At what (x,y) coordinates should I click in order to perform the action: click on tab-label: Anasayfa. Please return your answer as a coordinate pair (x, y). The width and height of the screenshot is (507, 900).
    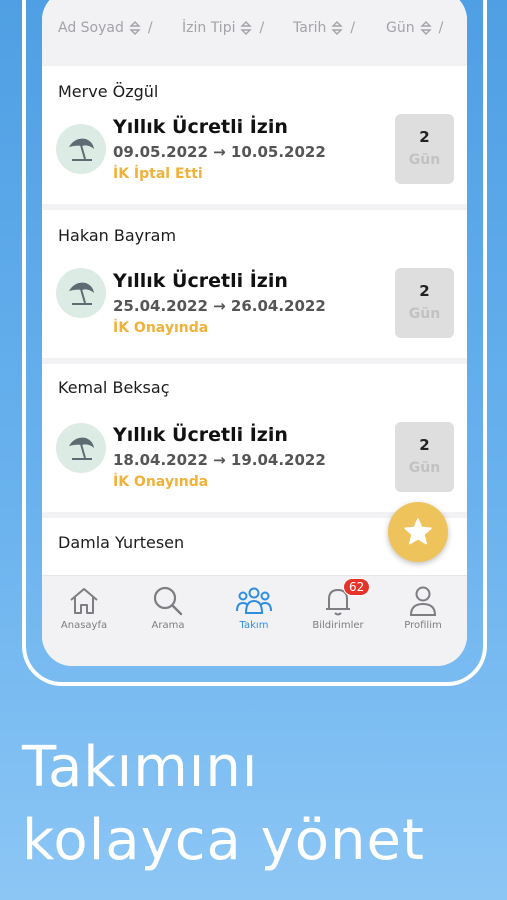
    Looking at the image, I should click on (84, 625).